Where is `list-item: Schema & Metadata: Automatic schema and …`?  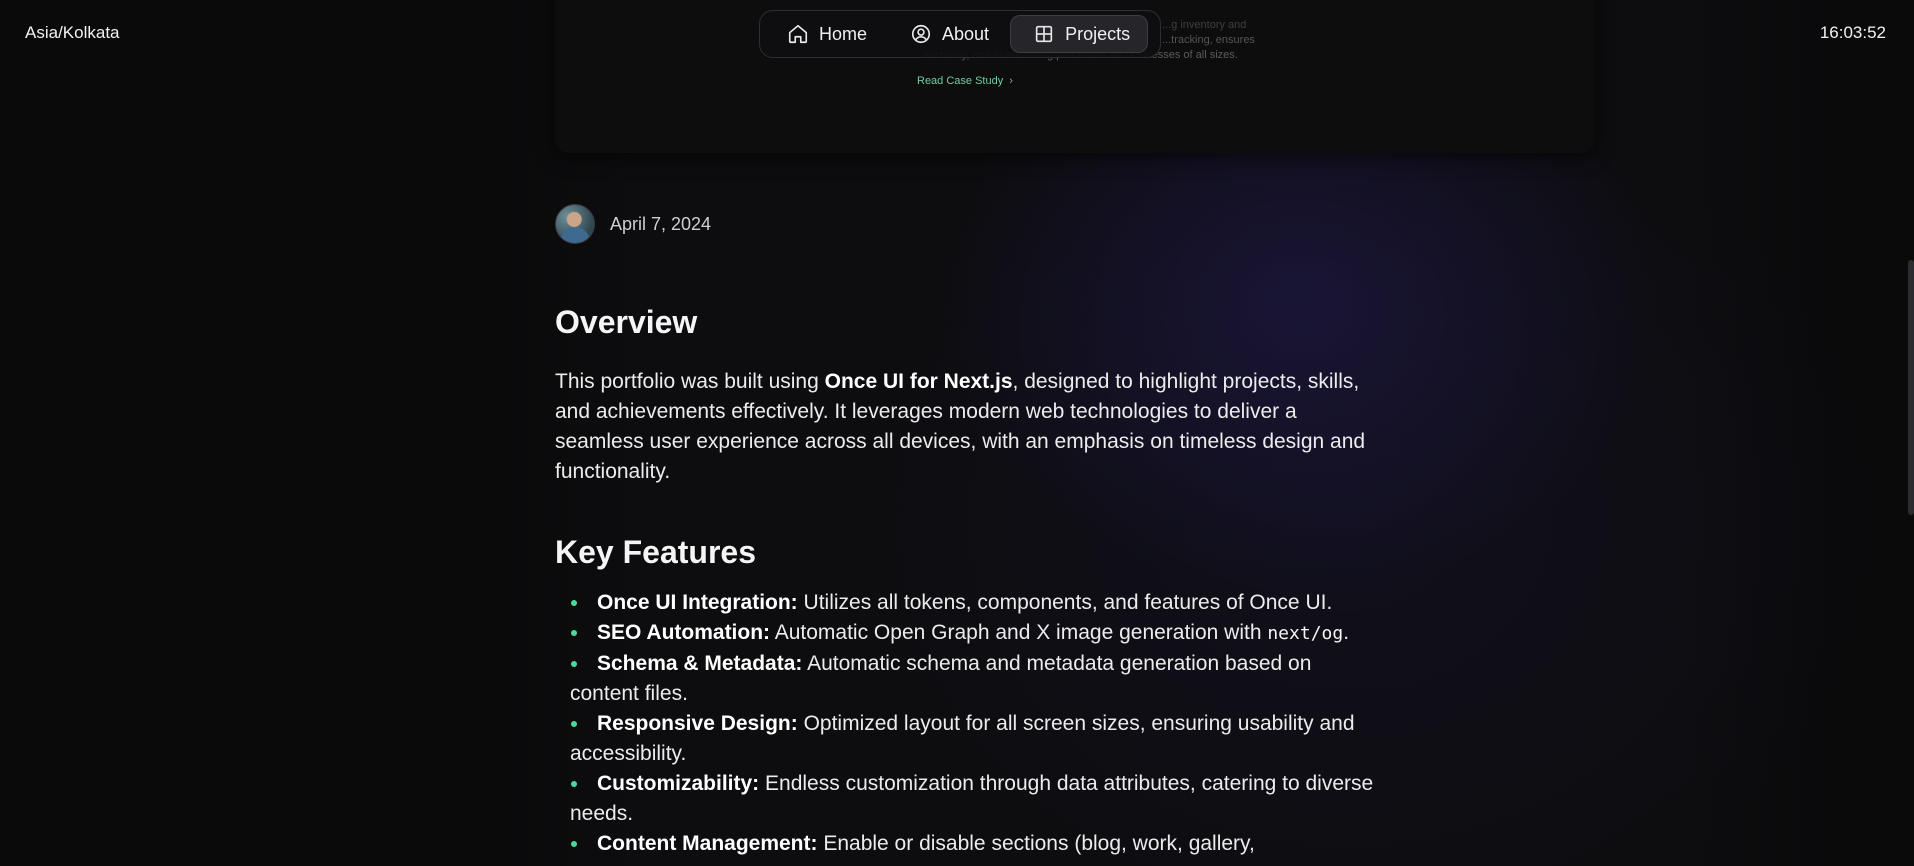 list-item: Schema & Metadata: Automatic schema and … is located at coordinates (975, 679).